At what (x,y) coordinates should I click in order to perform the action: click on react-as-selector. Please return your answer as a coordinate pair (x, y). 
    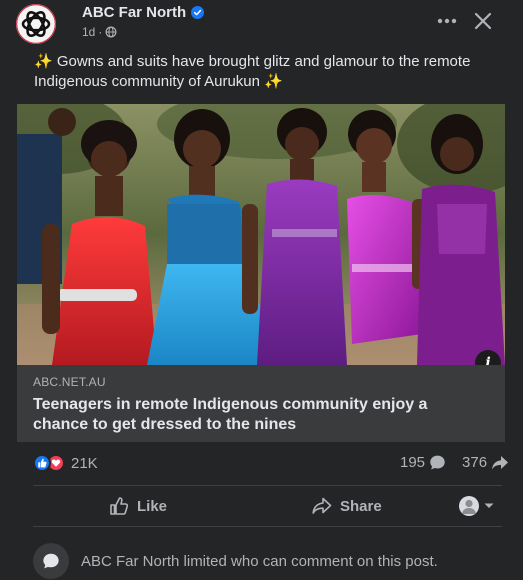
    Looking at the image, I should click on (476, 506).